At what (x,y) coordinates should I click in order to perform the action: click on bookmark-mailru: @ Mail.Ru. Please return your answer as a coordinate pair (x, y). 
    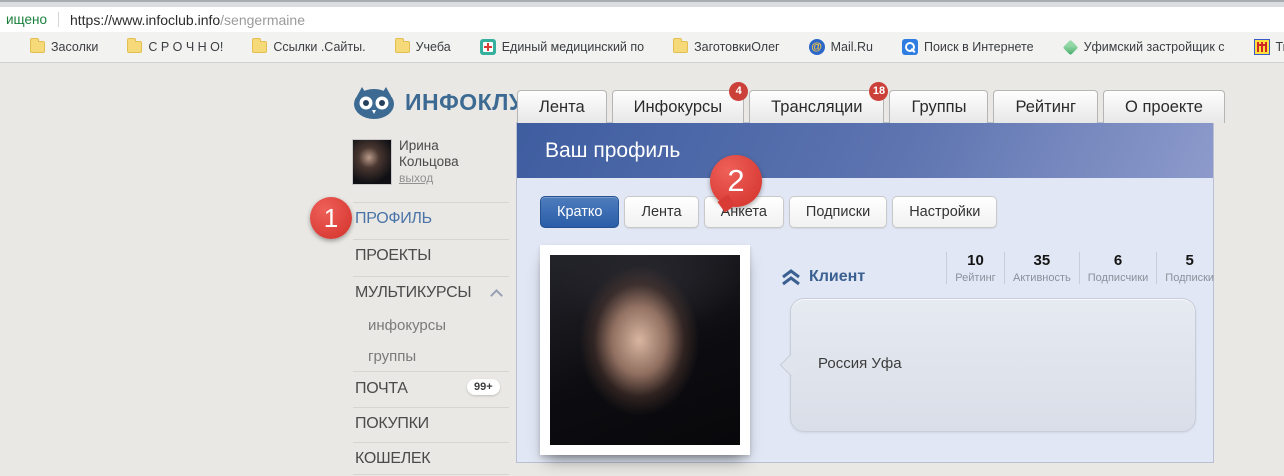
    Looking at the image, I should click on (840, 47).